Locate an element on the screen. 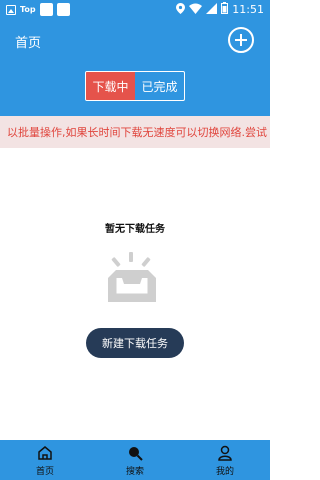  user-icon is located at coordinates (225, 453).